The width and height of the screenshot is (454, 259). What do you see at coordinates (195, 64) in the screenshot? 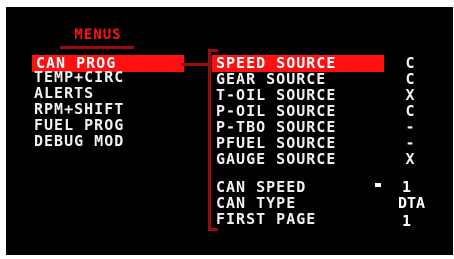
I see `menu-connector` at bounding box center [195, 64].